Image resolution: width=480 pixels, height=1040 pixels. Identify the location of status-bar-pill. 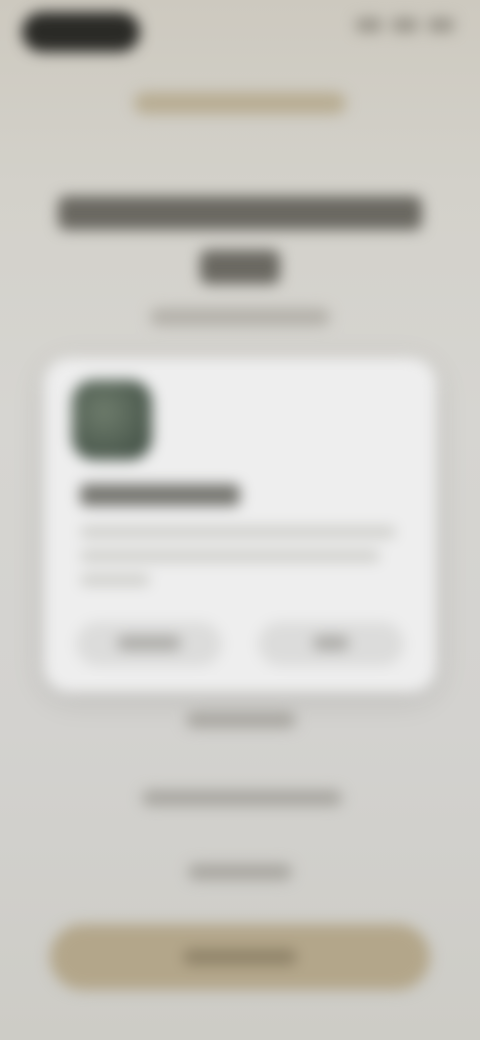
(81, 32).